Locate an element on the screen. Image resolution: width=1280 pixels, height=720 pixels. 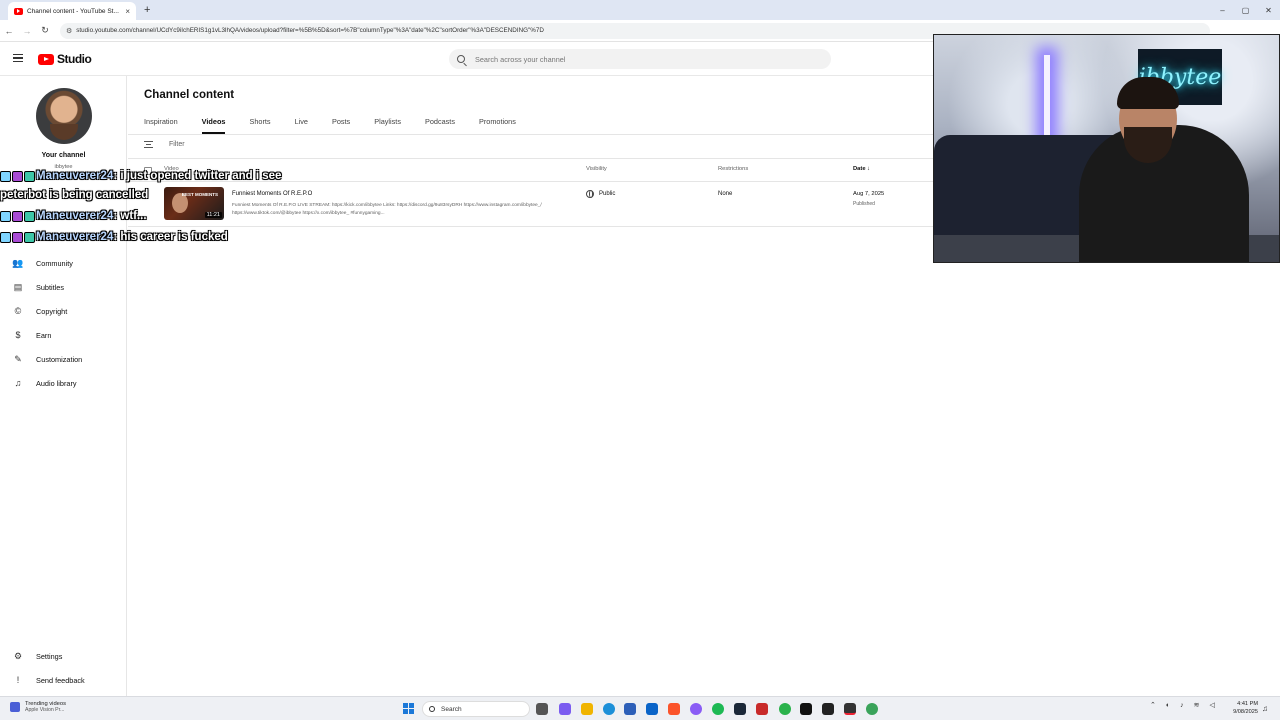
back-icon: ← is located at coordinates (9, 31).